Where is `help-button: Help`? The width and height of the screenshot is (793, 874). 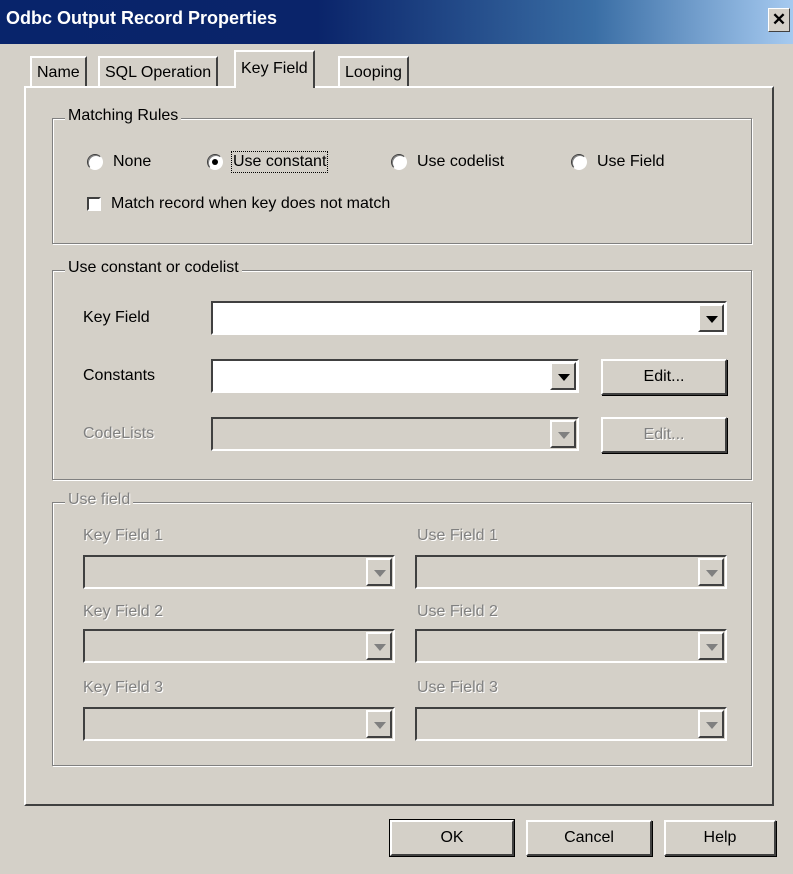 help-button: Help is located at coordinates (720, 838).